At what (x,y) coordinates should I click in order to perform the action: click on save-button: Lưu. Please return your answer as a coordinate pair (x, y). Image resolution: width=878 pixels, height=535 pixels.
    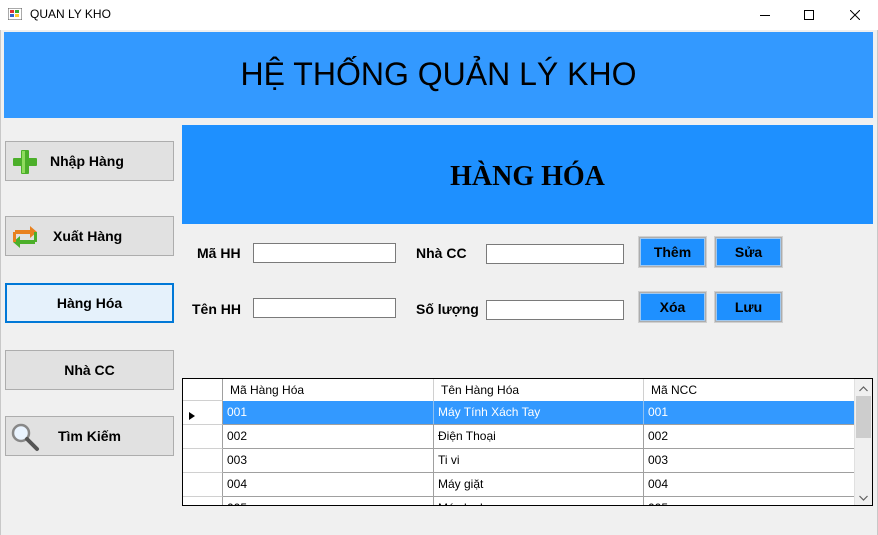
    Looking at the image, I should click on (748, 307).